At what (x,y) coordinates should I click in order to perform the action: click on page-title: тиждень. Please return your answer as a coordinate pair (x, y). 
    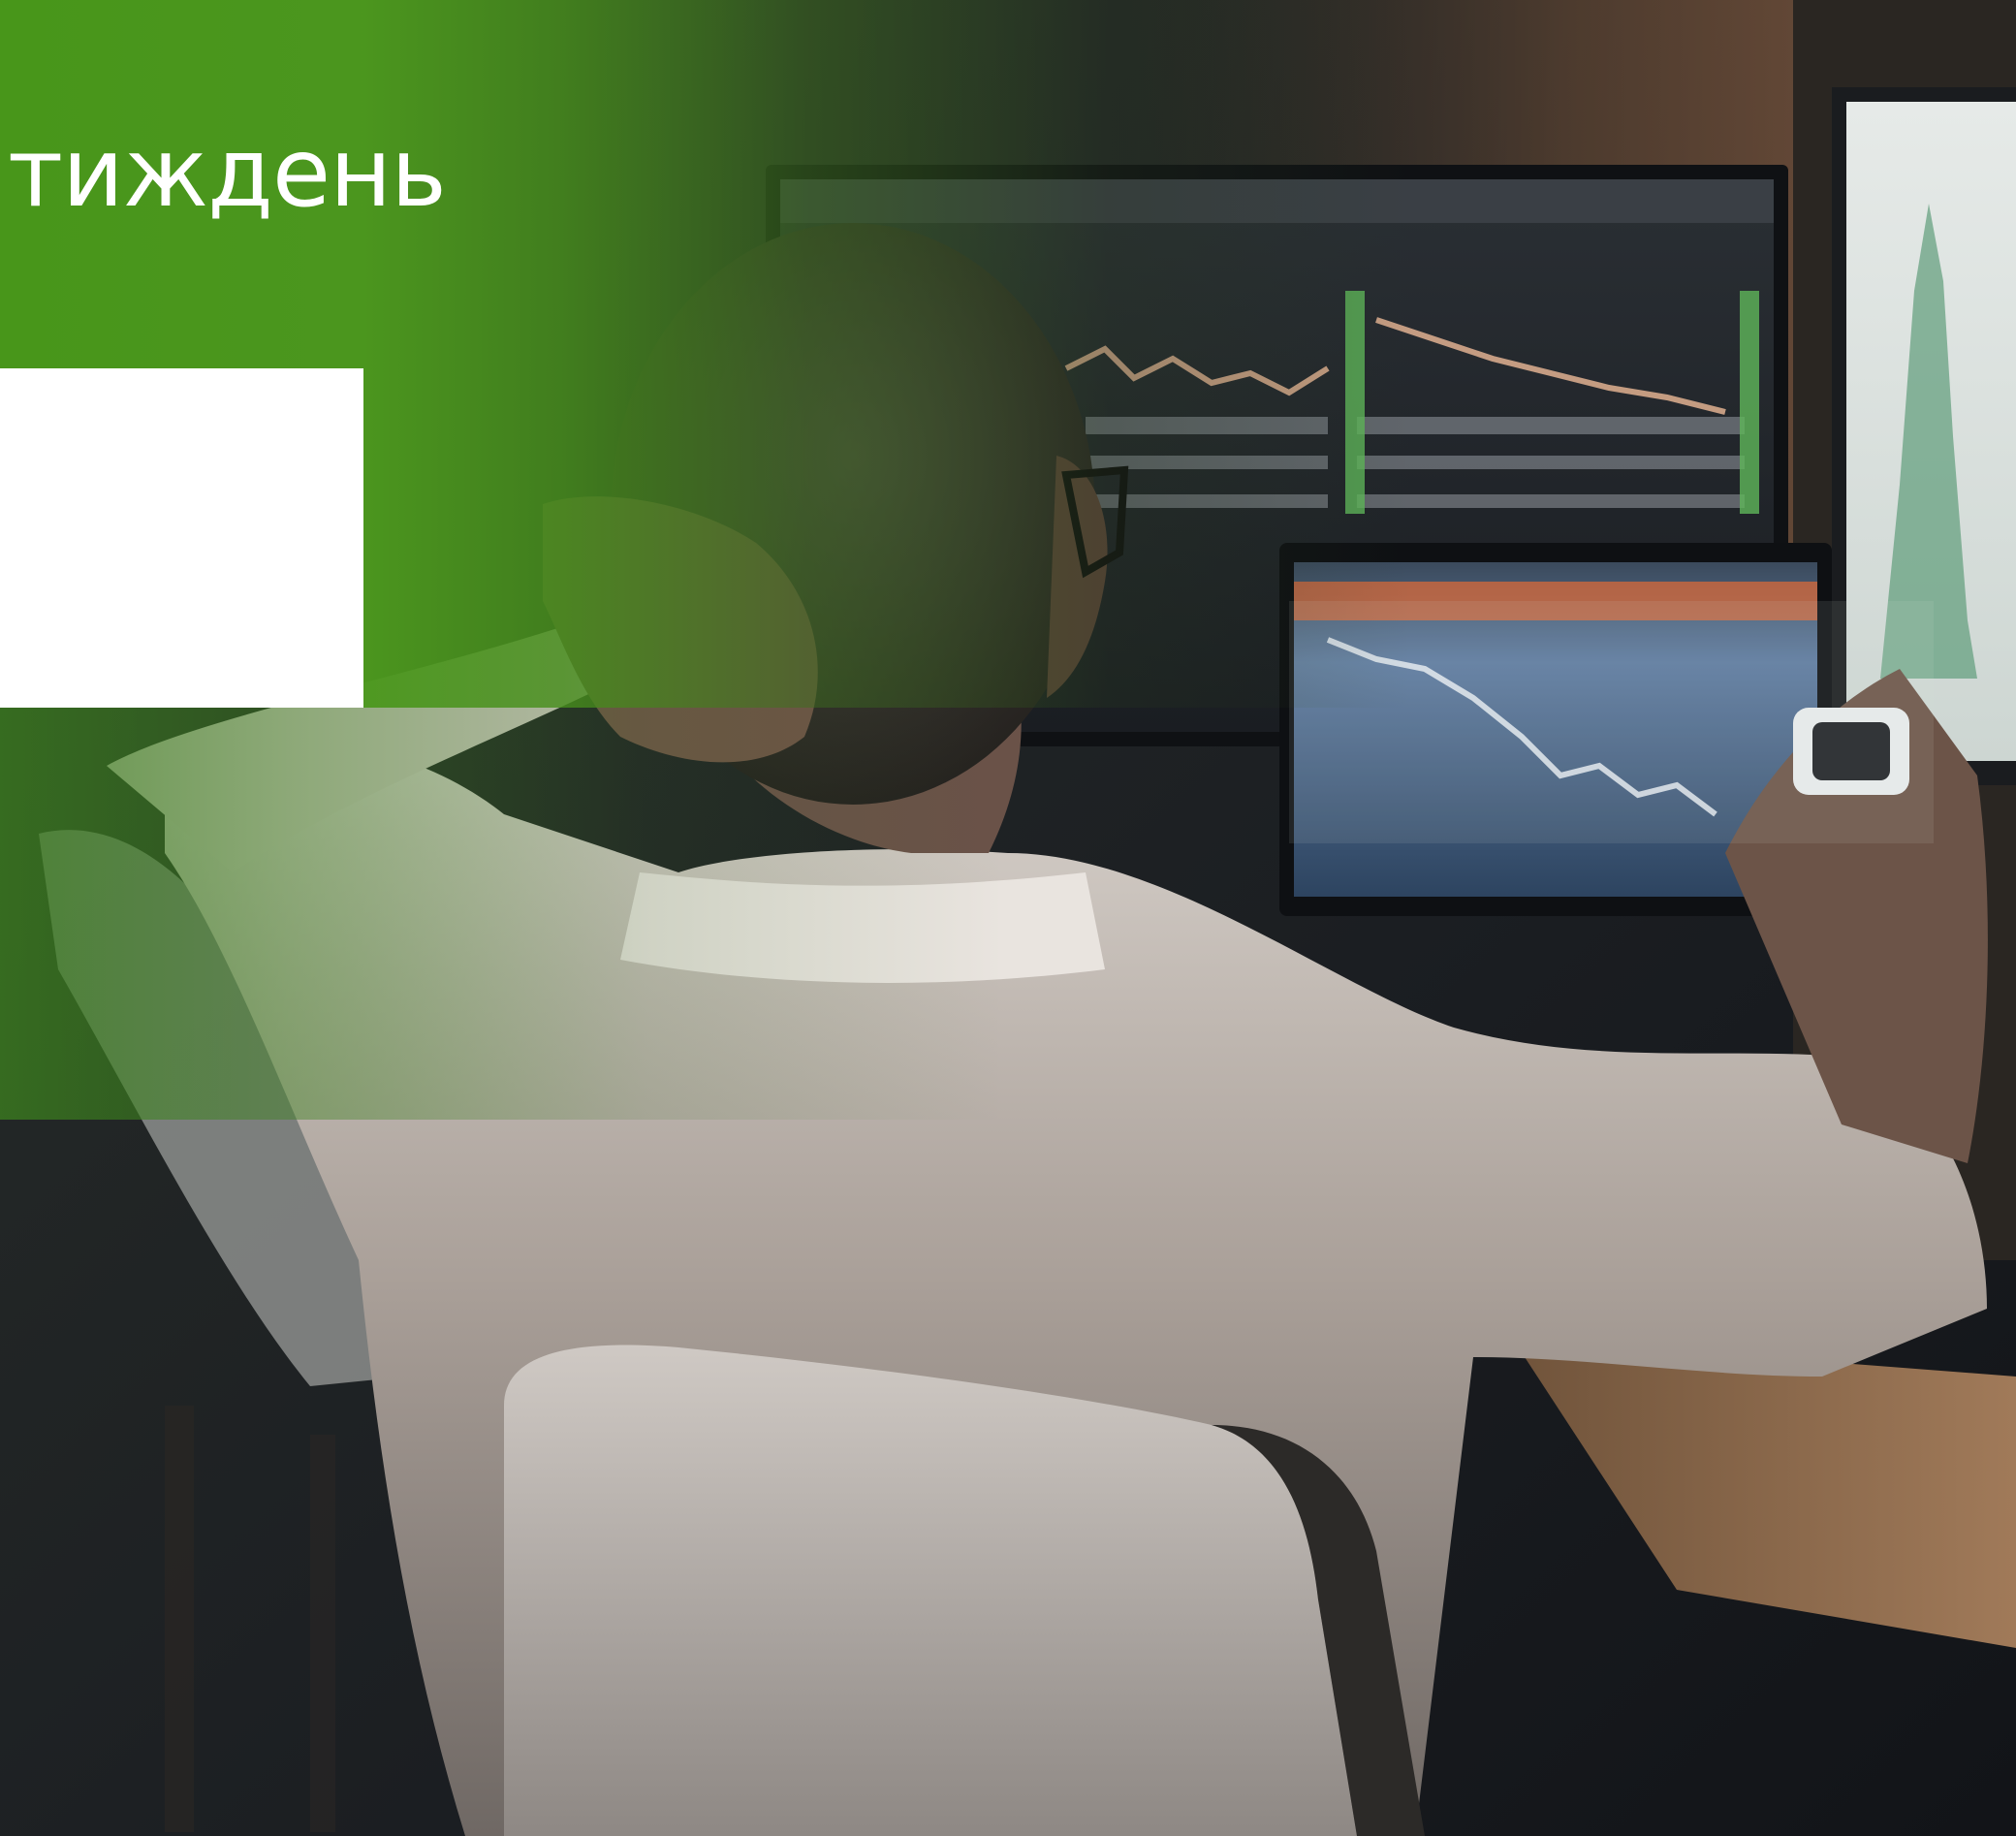
    Looking at the image, I should click on (228, 173).